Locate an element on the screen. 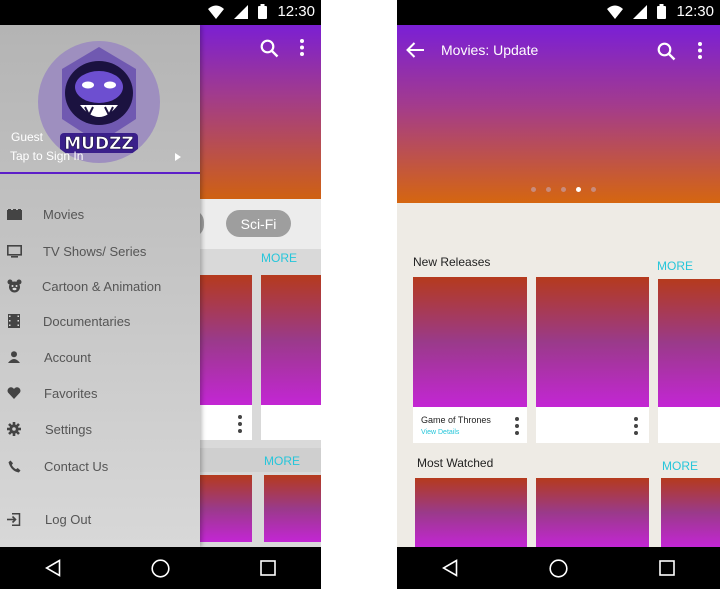 This screenshot has width=720, height=589. drawer-item-tv-shows: TV Shows/ Series is located at coordinates (100, 251).